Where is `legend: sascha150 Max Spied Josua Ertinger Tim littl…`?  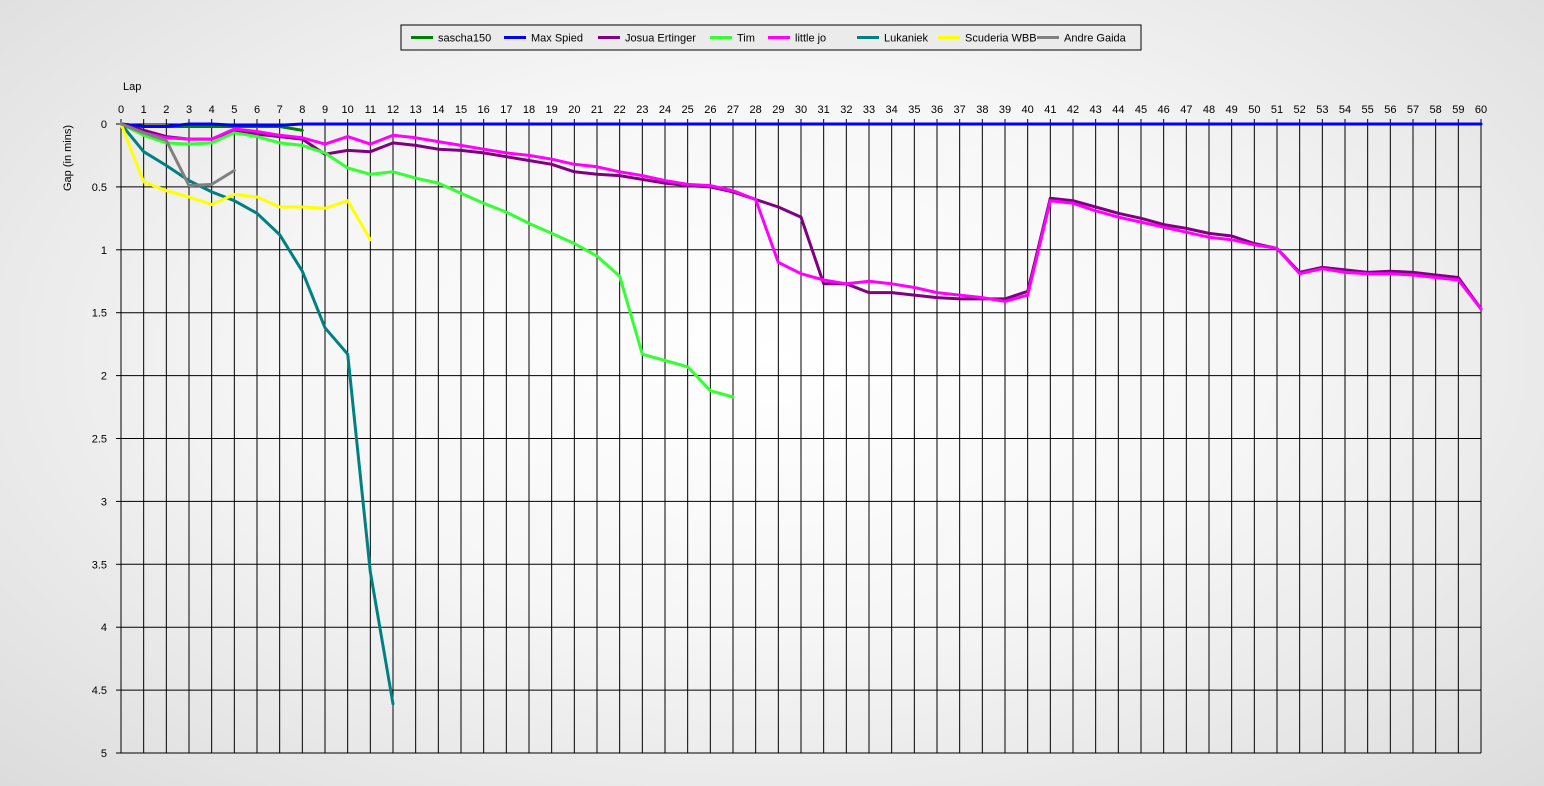 legend: sascha150 Max Spied Josua Ertinger Tim littl… is located at coordinates (771, 37).